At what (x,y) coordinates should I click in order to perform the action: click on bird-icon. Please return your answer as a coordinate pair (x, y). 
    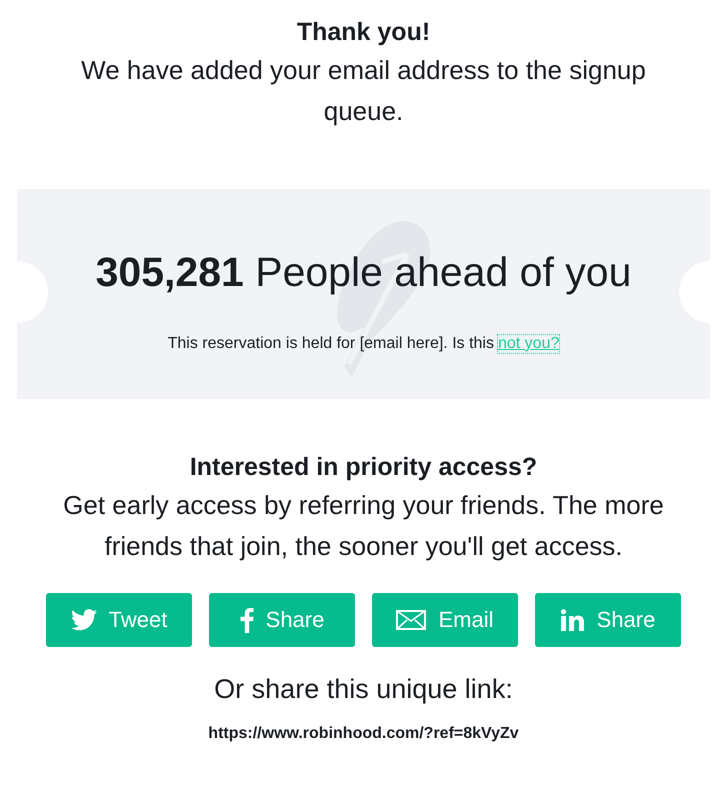
    Looking at the image, I should click on (83, 620).